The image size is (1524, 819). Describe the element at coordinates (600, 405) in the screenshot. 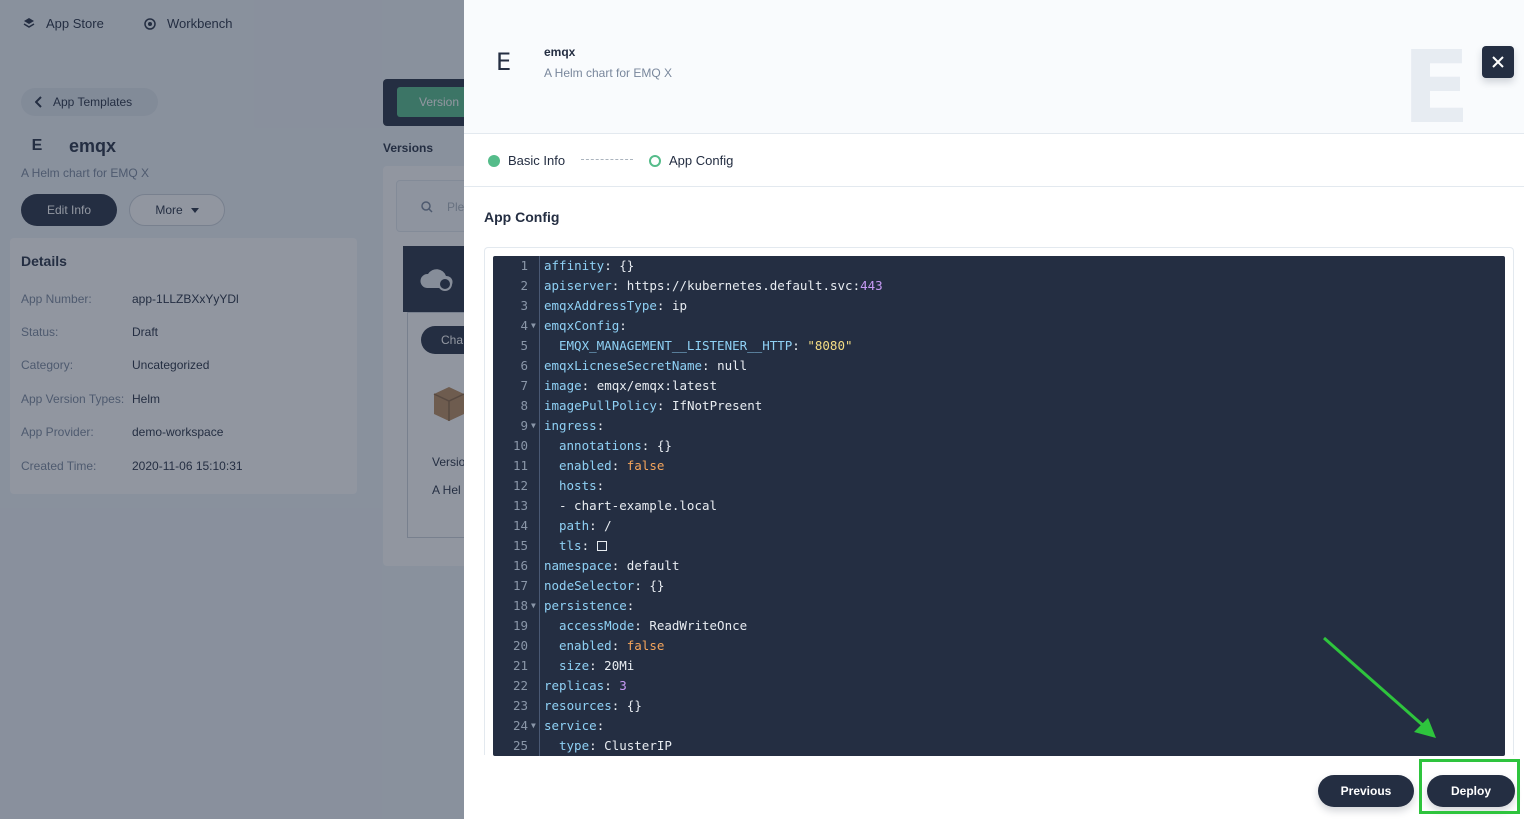

I see `yaml-key: imagePullPolicy` at that location.